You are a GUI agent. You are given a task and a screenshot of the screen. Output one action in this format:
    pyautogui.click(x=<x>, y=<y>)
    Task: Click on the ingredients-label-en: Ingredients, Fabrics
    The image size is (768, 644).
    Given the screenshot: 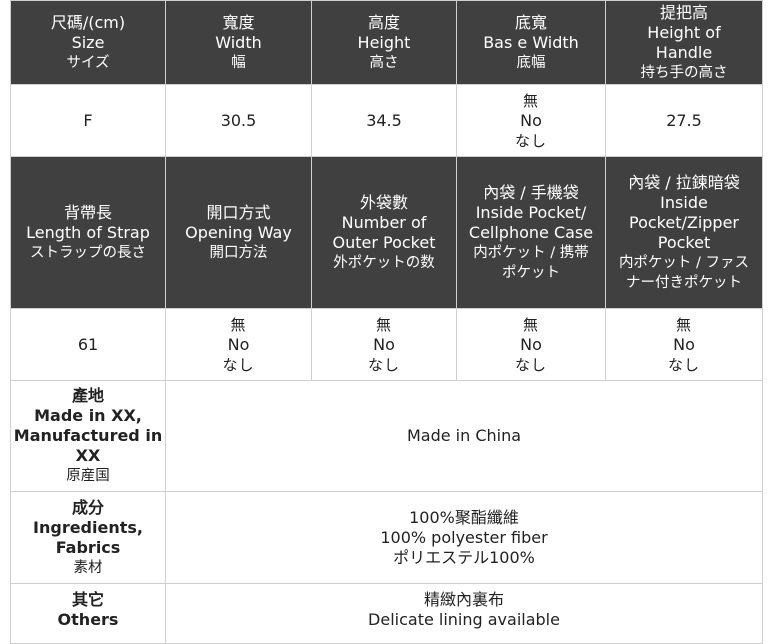 What is the action you would take?
    pyautogui.click(x=88, y=537)
    